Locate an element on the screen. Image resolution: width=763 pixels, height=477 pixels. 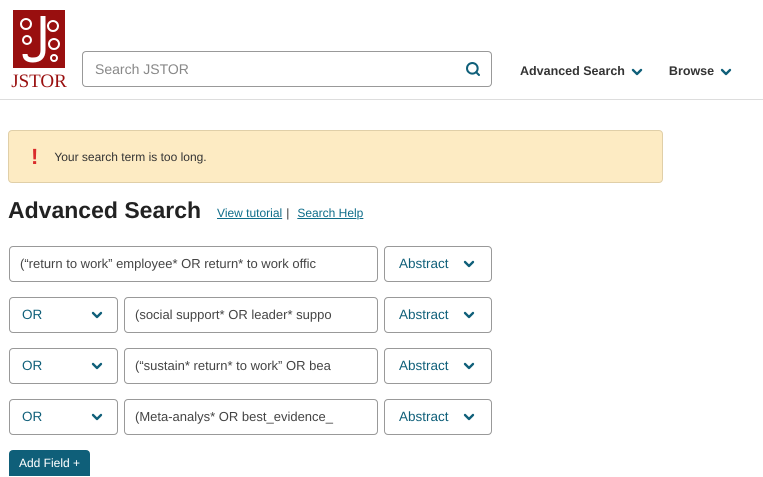
query-field: (Meta-analys* OR best_evidence_ is located at coordinates (251, 417).